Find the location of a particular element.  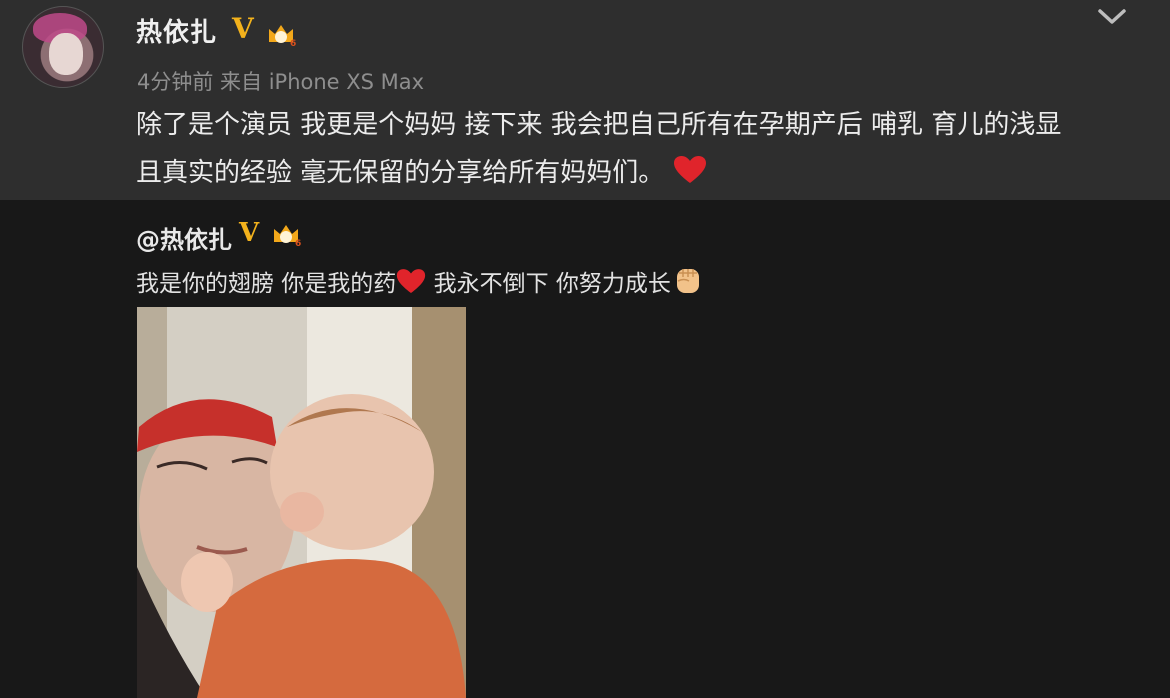

avatar is located at coordinates (63, 47).